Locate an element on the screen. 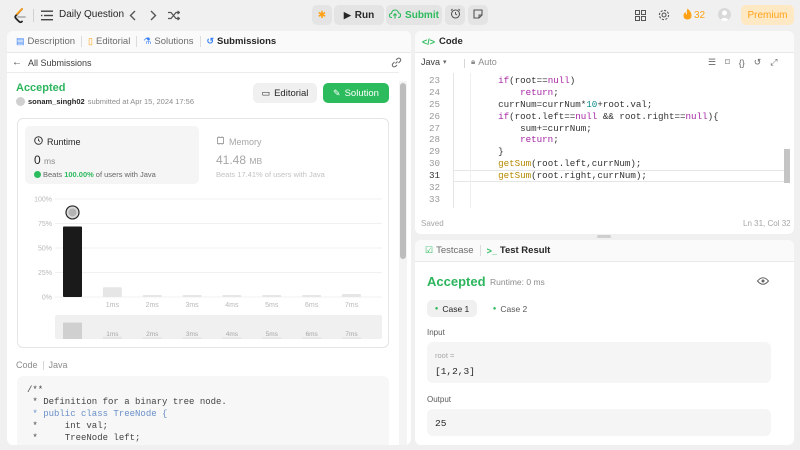 The width and height of the screenshot is (800, 450). all-submissions-link: ← All Submissions is located at coordinates (52, 62).